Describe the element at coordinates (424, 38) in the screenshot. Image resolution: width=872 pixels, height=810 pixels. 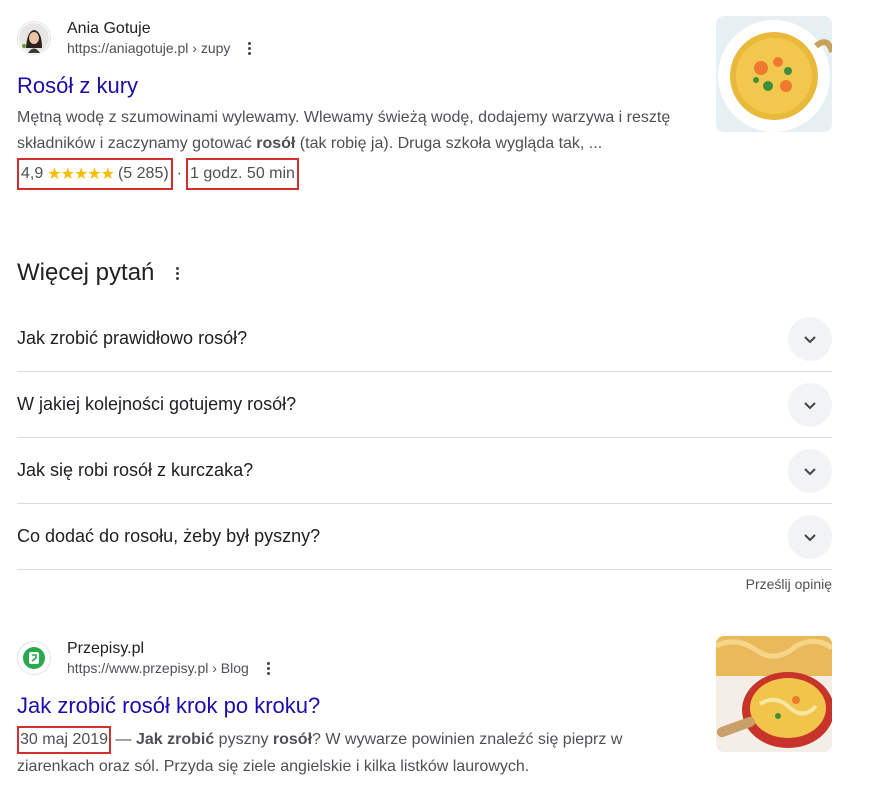
I see `result-source: Ania Gotuje https://aniagotuje.pl › zupy` at that location.